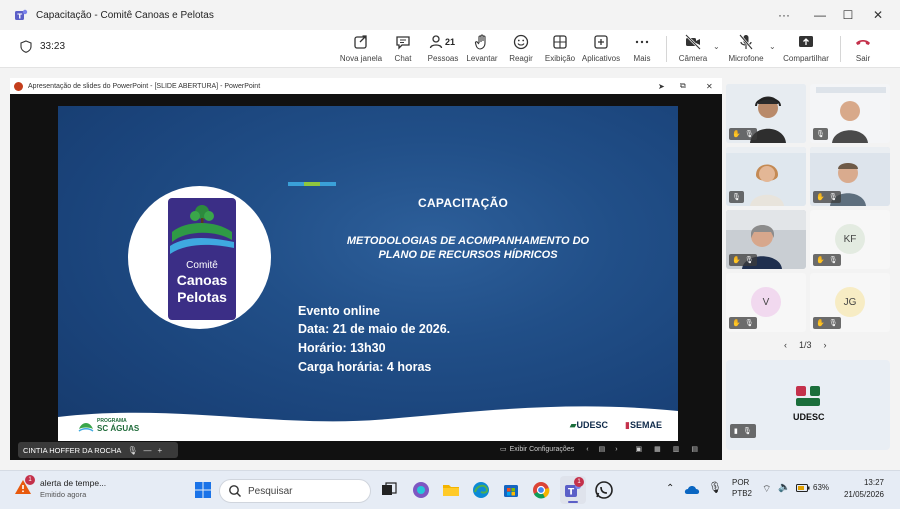 The width and height of the screenshot is (900, 509). What do you see at coordinates (450, 42) in the screenshot?
I see `people-count: 21` at bounding box center [450, 42].